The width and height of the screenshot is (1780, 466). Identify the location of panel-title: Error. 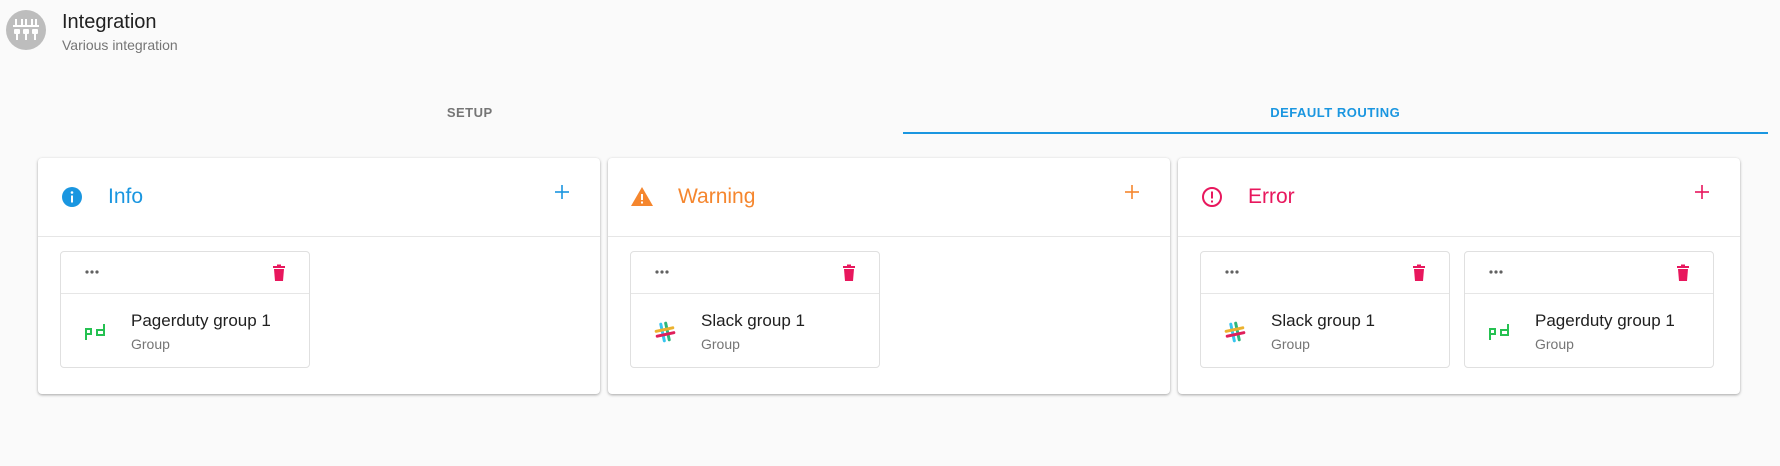
(1271, 196).